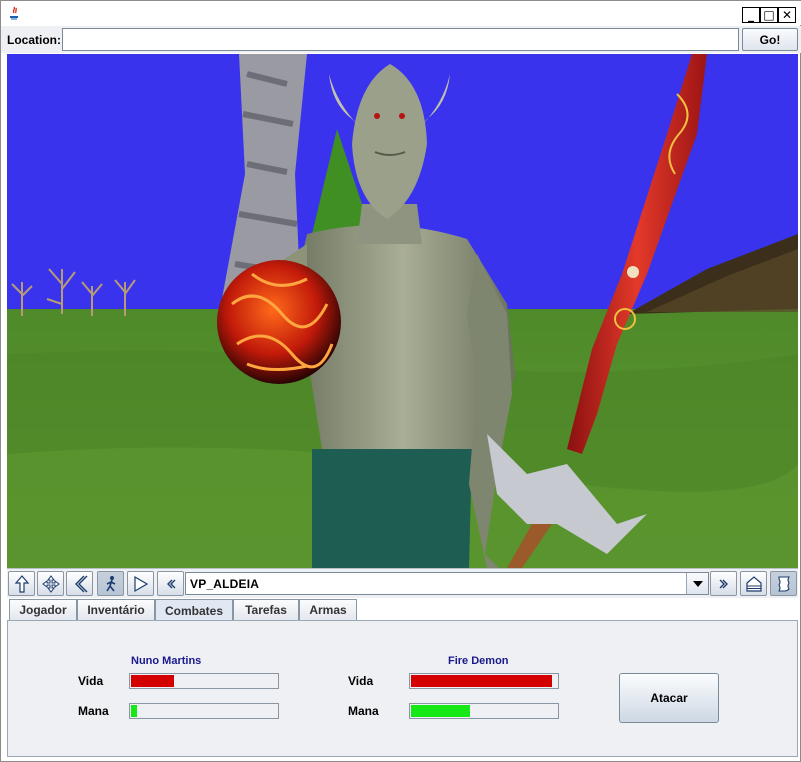 The width and height of the screenshot is (801, 762). Describe the element at coordinates (43, 609) in the screenshot. I see `tab-jogador: Jogador` at that location.